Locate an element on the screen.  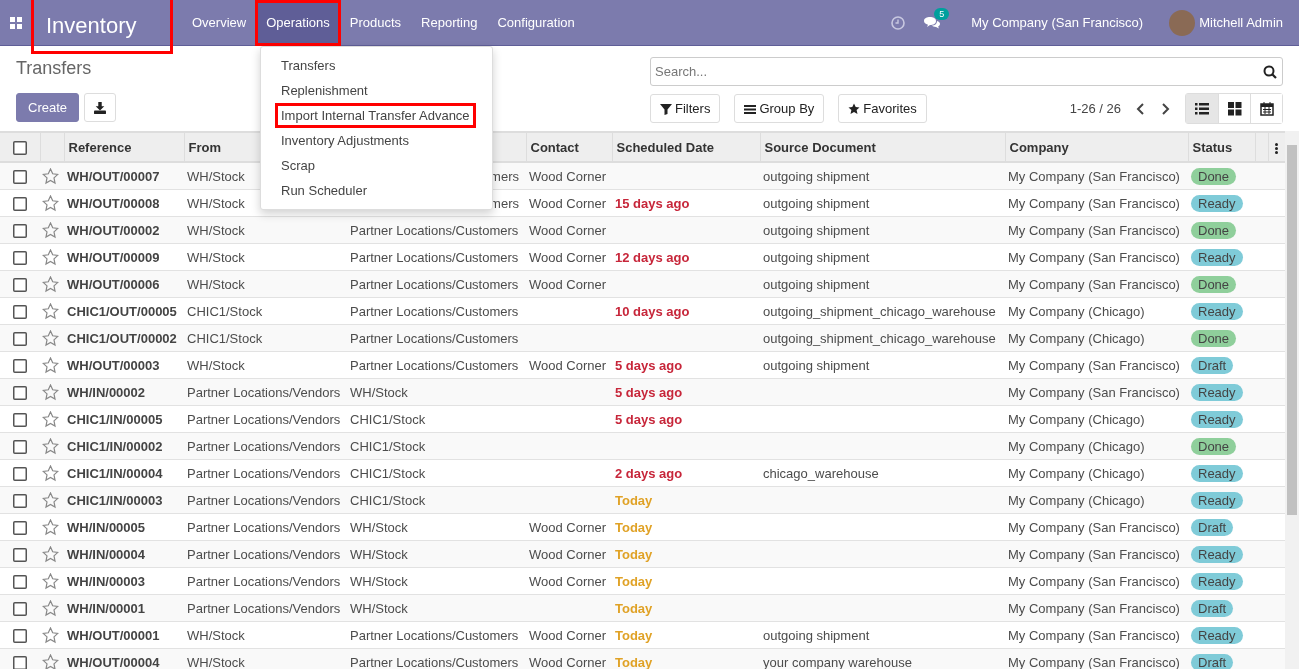
chat-icon is located at coordinates (932, 22).